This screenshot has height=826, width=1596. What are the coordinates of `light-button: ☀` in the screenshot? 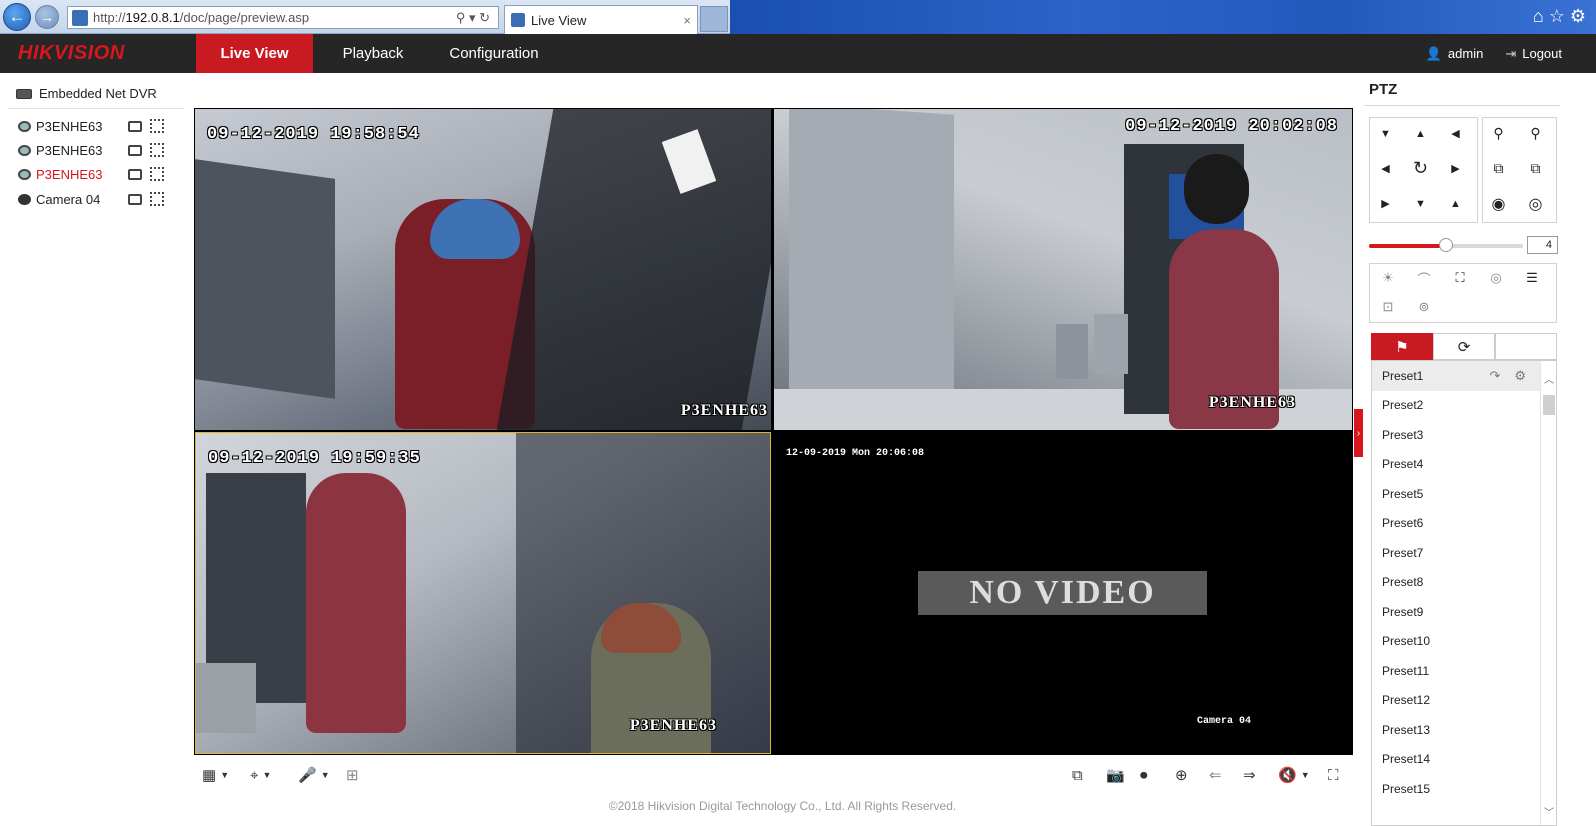 It's located at (1388, 278).